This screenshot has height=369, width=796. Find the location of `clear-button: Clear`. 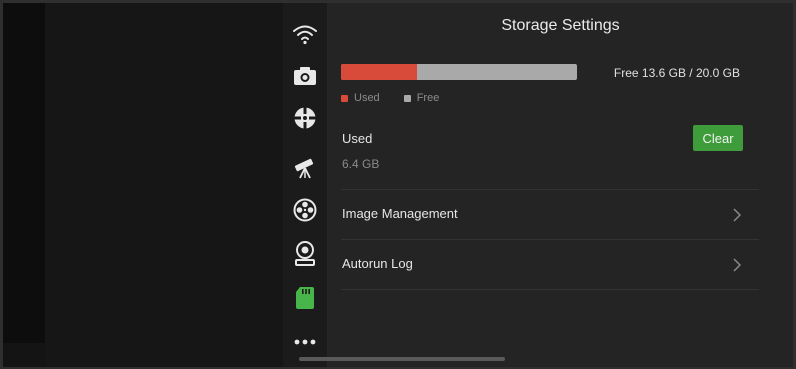

clear-button: Clear is located at coordinates (718, 138).